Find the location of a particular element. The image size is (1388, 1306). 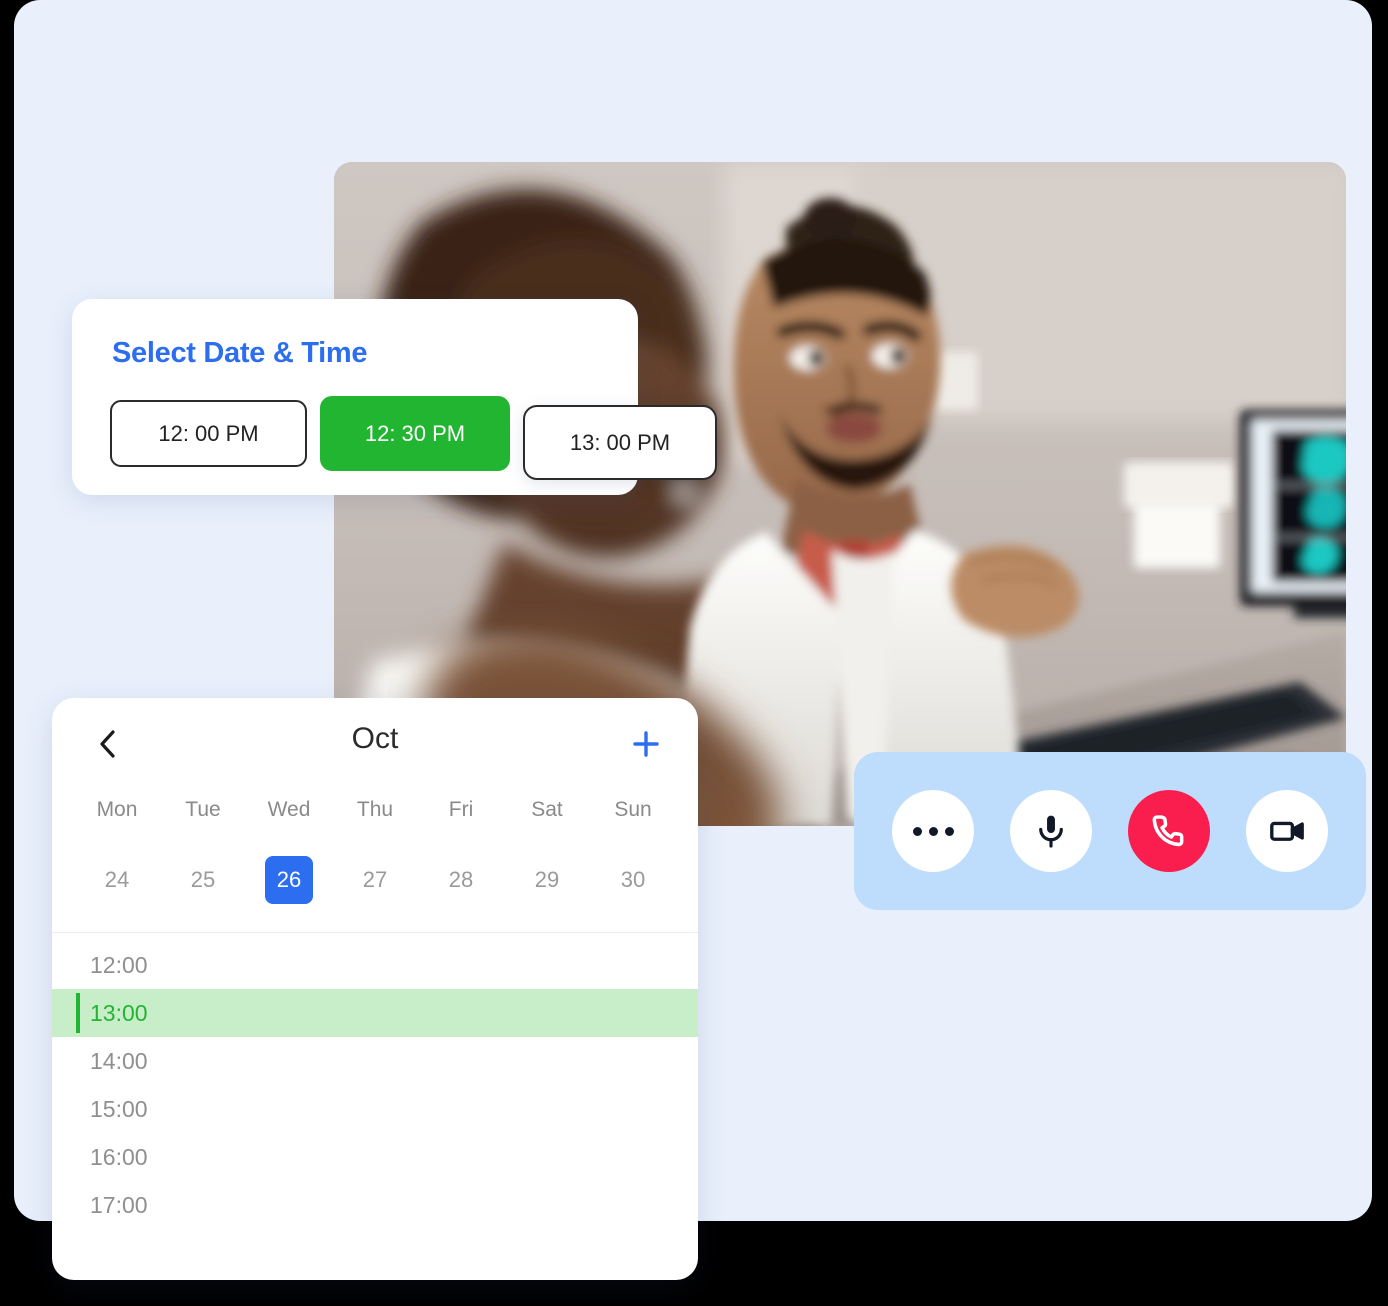

video-camera-icon is located at coordinates (1287, 831).